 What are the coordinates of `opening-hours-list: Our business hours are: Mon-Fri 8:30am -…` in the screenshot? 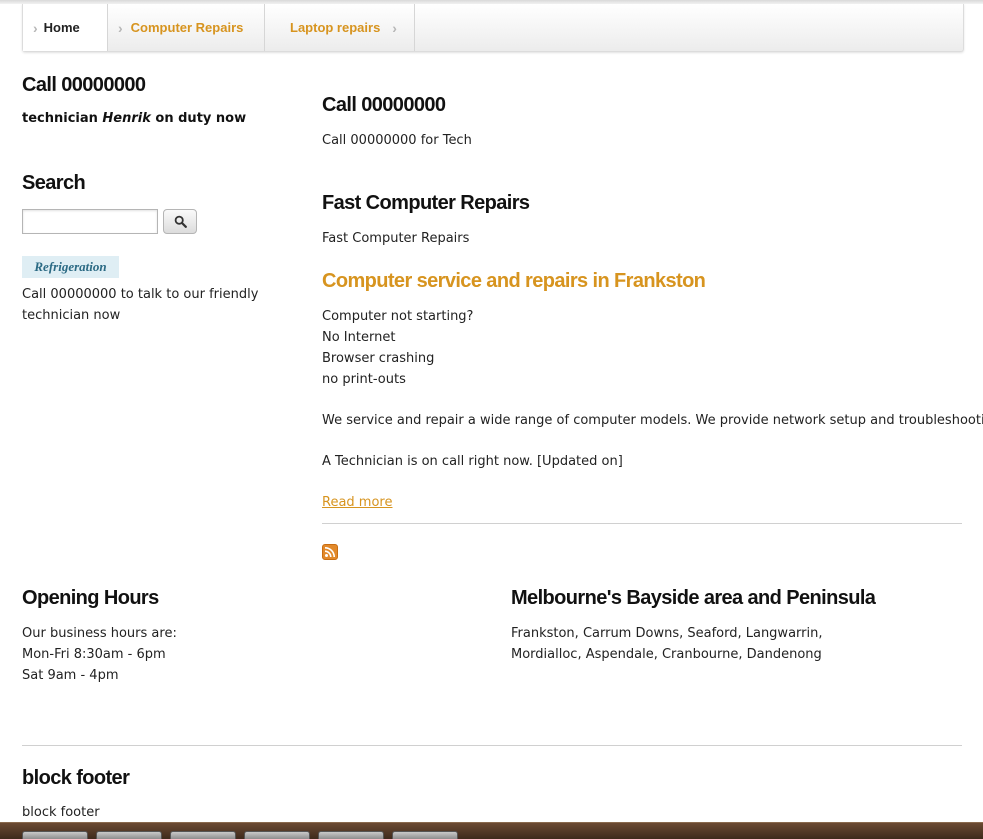 It's located at (99, 654).